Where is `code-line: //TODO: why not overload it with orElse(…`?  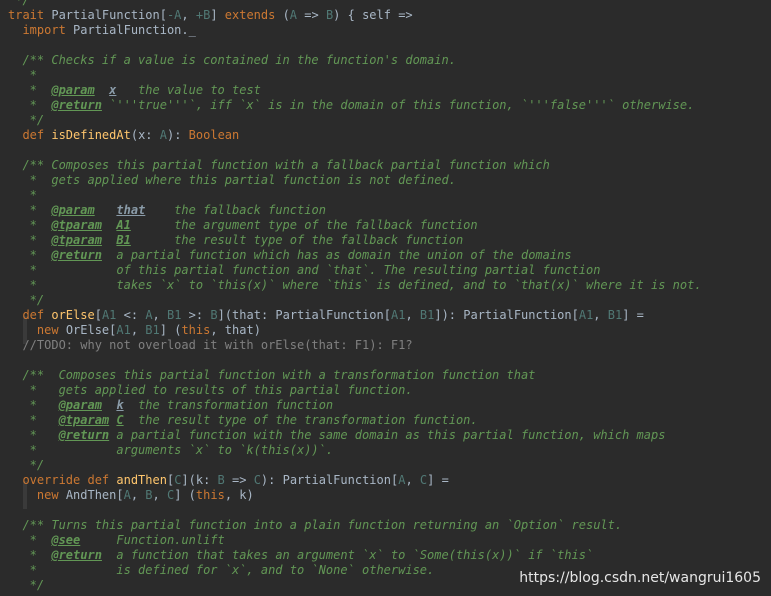 code-line: //TODO: why not overload it with orElse(… is located at coordinates (210, 345).